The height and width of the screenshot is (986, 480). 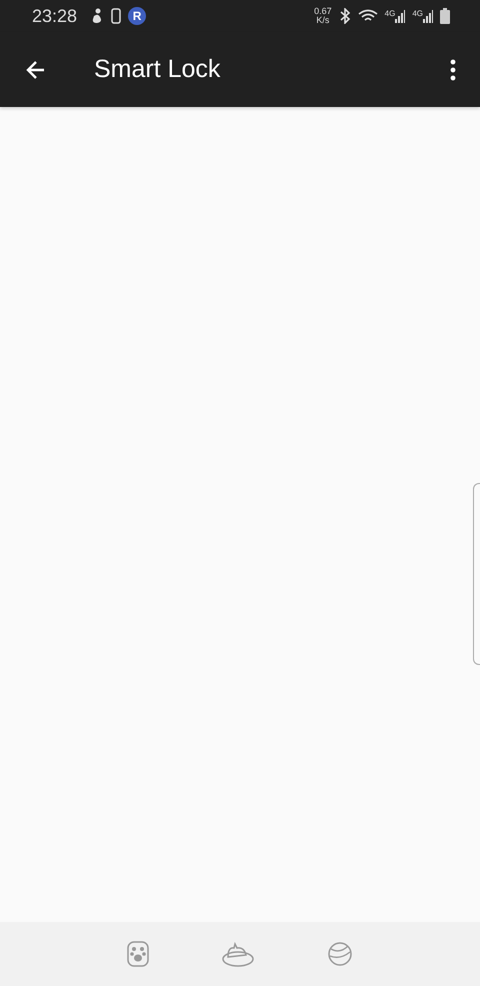 I want to click on edge-panel-handle, so click(x=476, y=574).